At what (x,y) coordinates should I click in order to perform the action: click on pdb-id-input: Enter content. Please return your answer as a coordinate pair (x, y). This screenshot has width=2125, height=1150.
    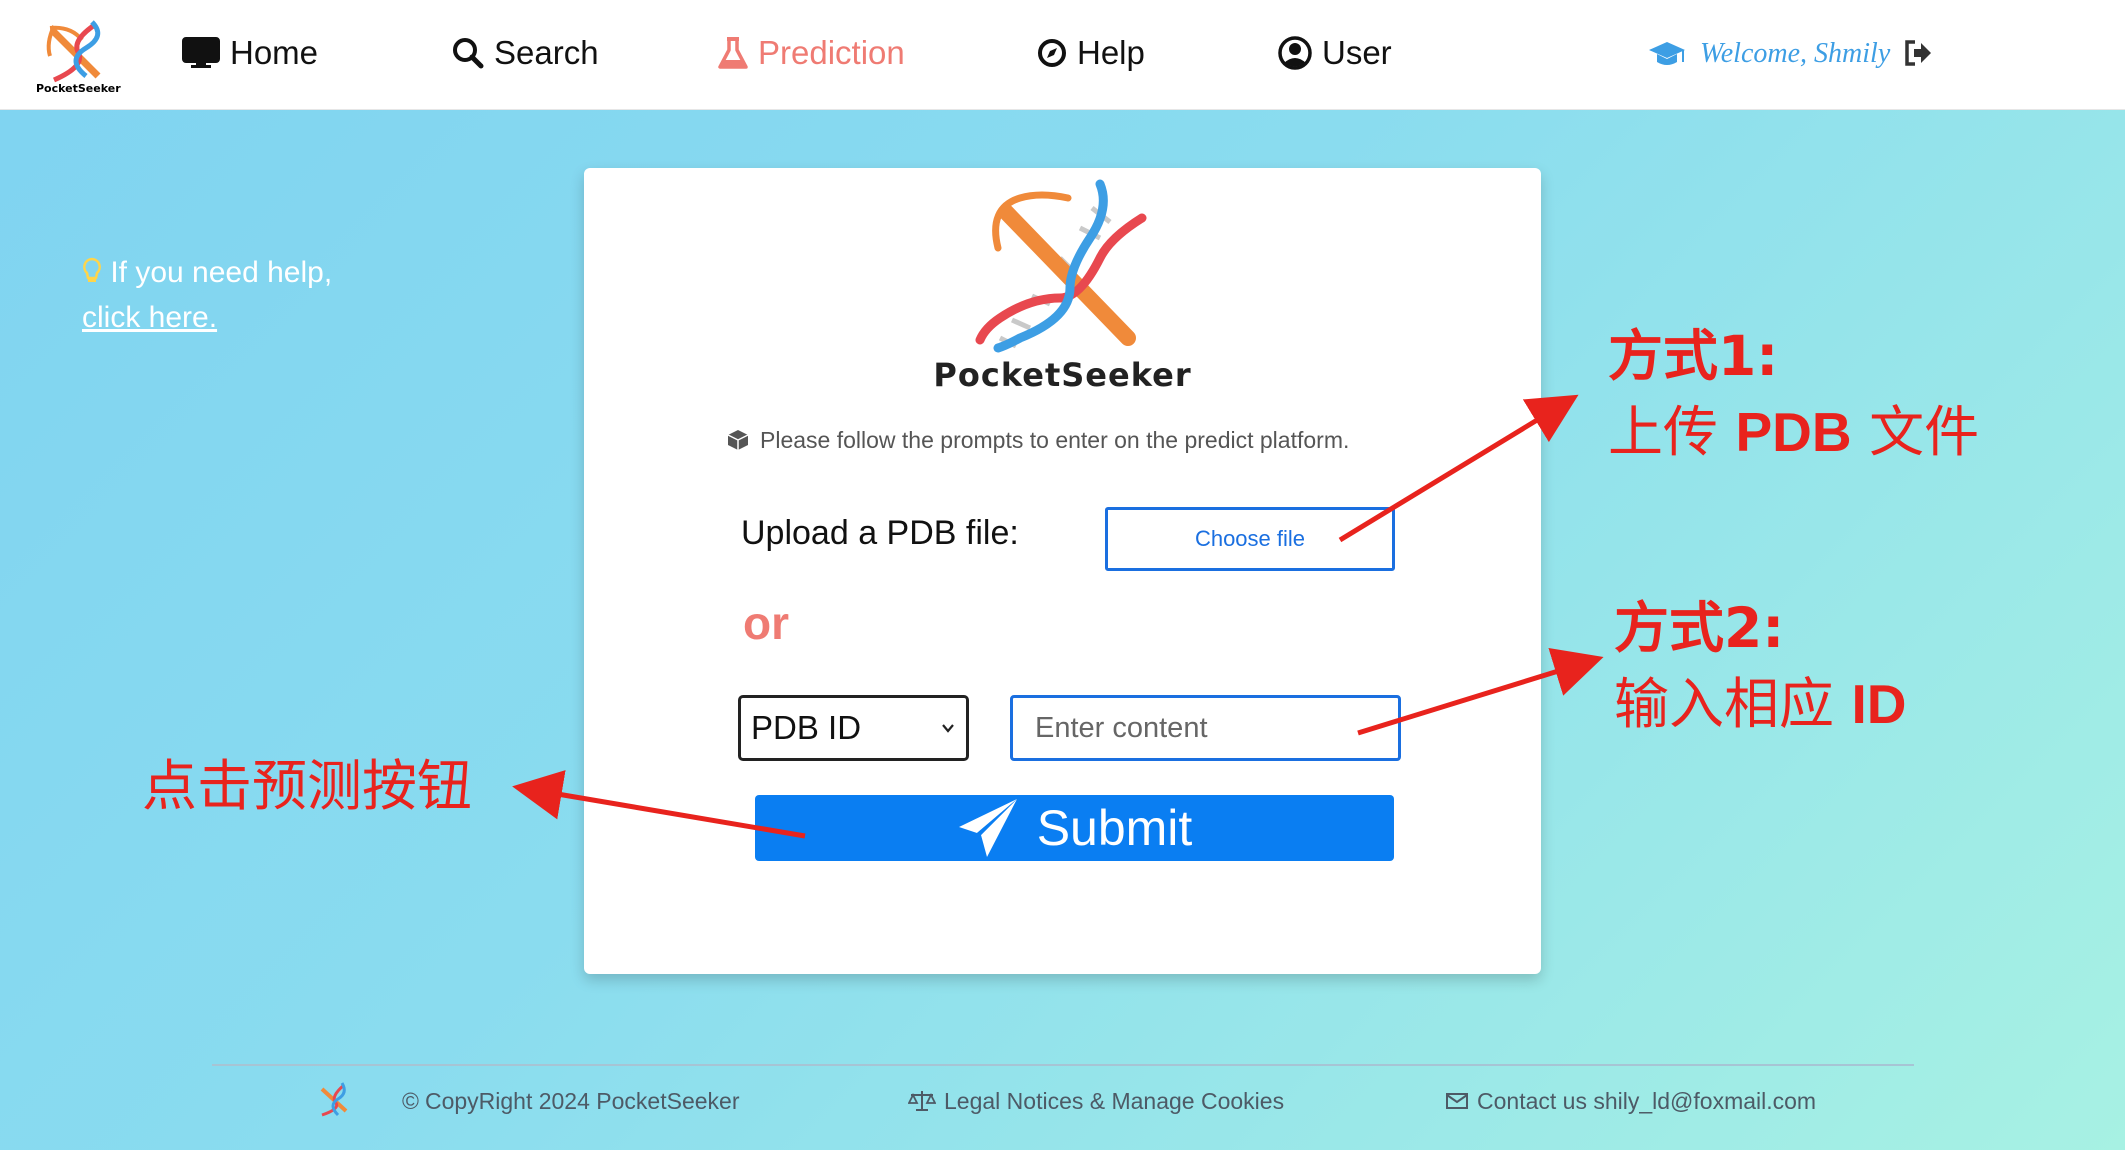
    Looking at the image, I should click on (1205, 728).